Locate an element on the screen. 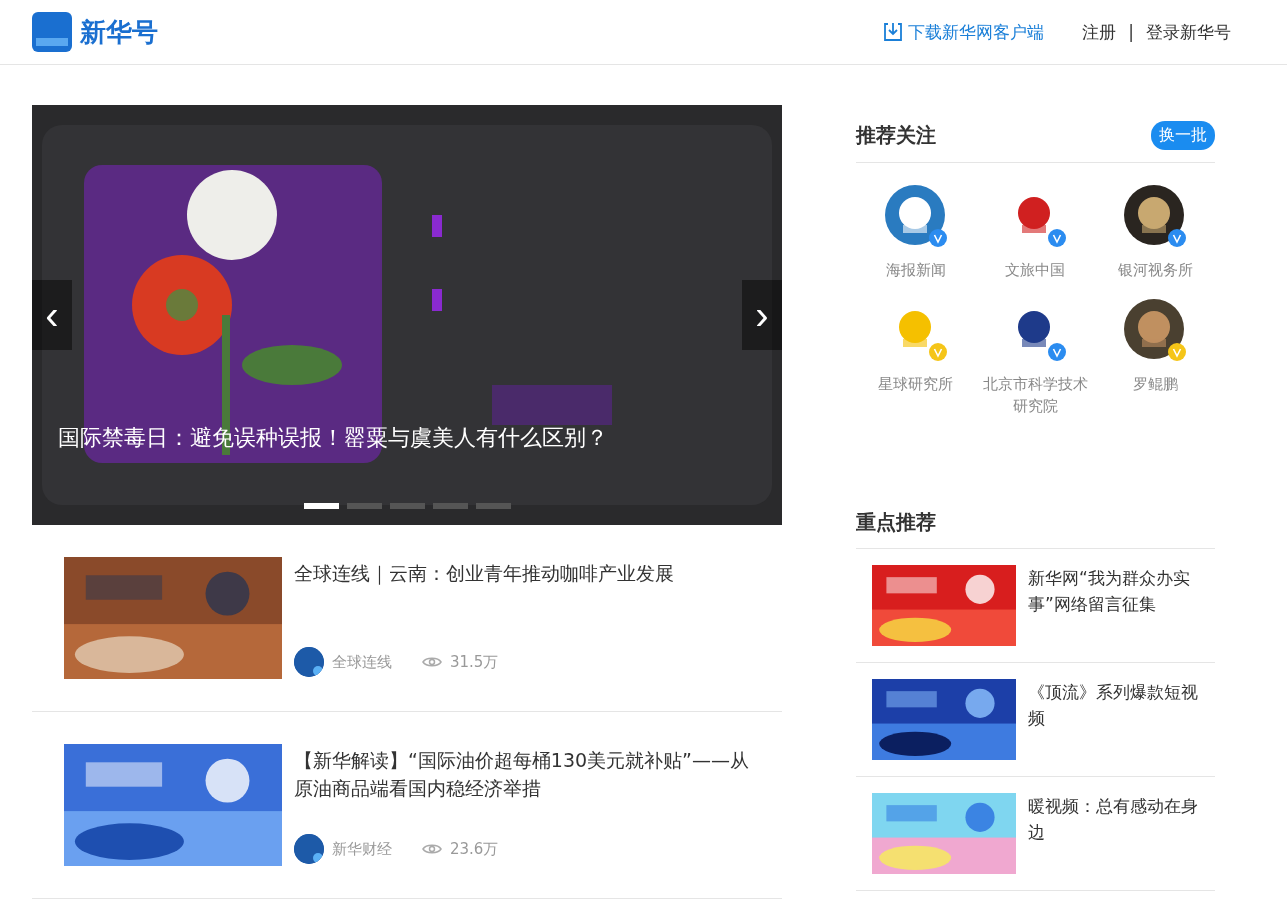 This screenshot has height=899, width=1287. register-link: 注册 is located at coordinates (1099, 32).